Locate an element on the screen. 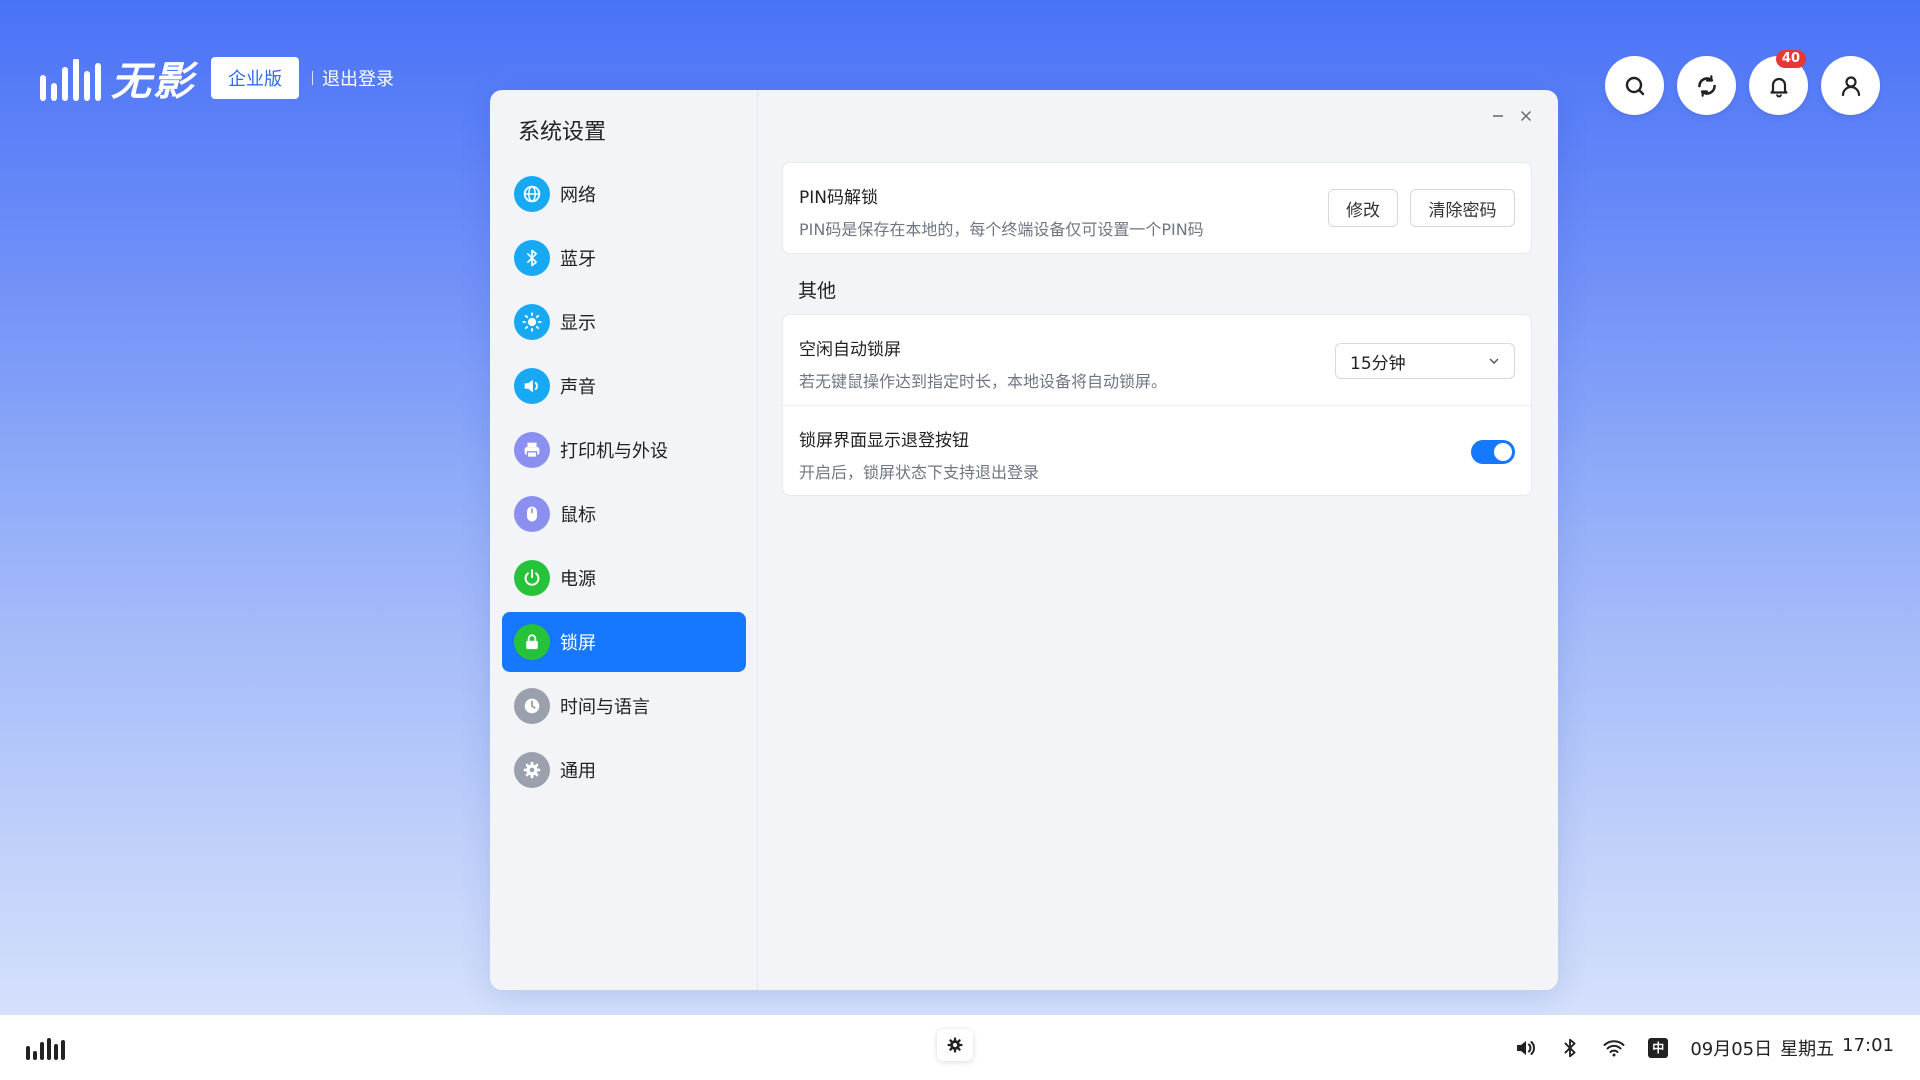  settings-nav: 网络 蓝牙 显示 声音 打印机与外设 鼠标 电源 锁屏 时间与语言 通用 is located at coordinates (624, 484).